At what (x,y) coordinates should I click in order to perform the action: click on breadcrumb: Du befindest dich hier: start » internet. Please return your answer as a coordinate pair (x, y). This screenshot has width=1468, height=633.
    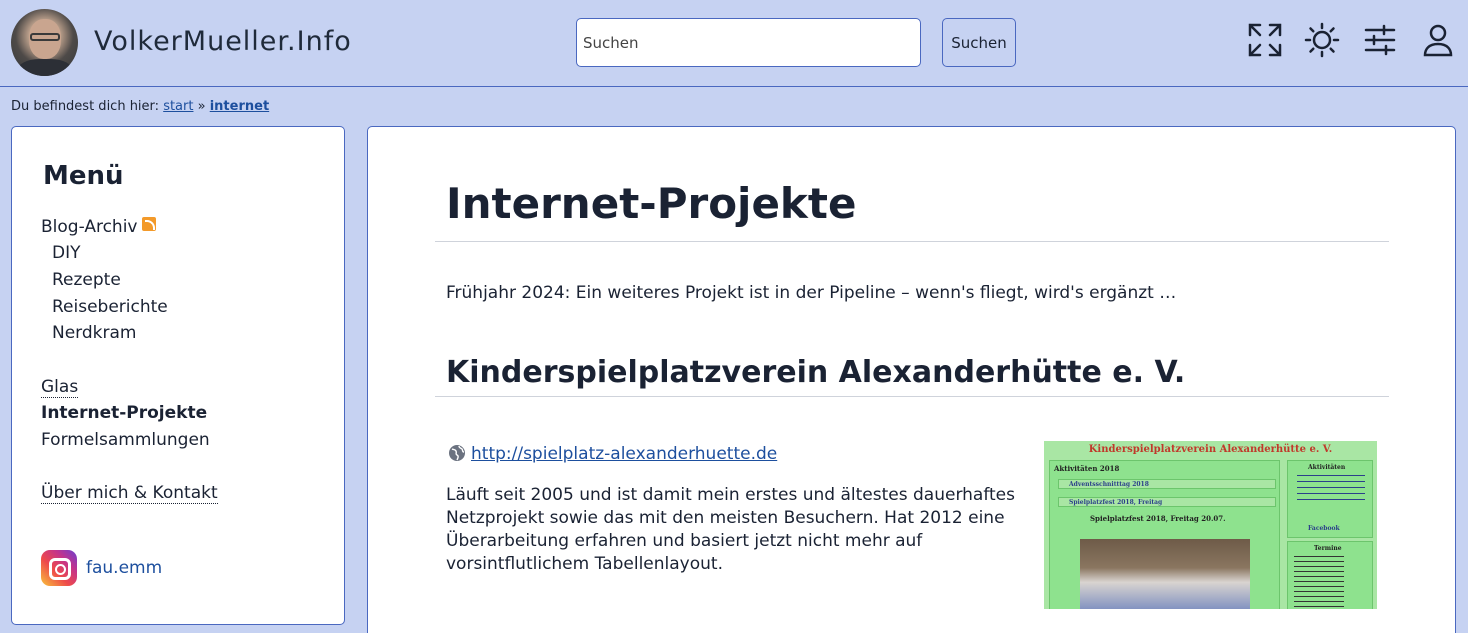
    Looking at the image, I should click on (140, 106).